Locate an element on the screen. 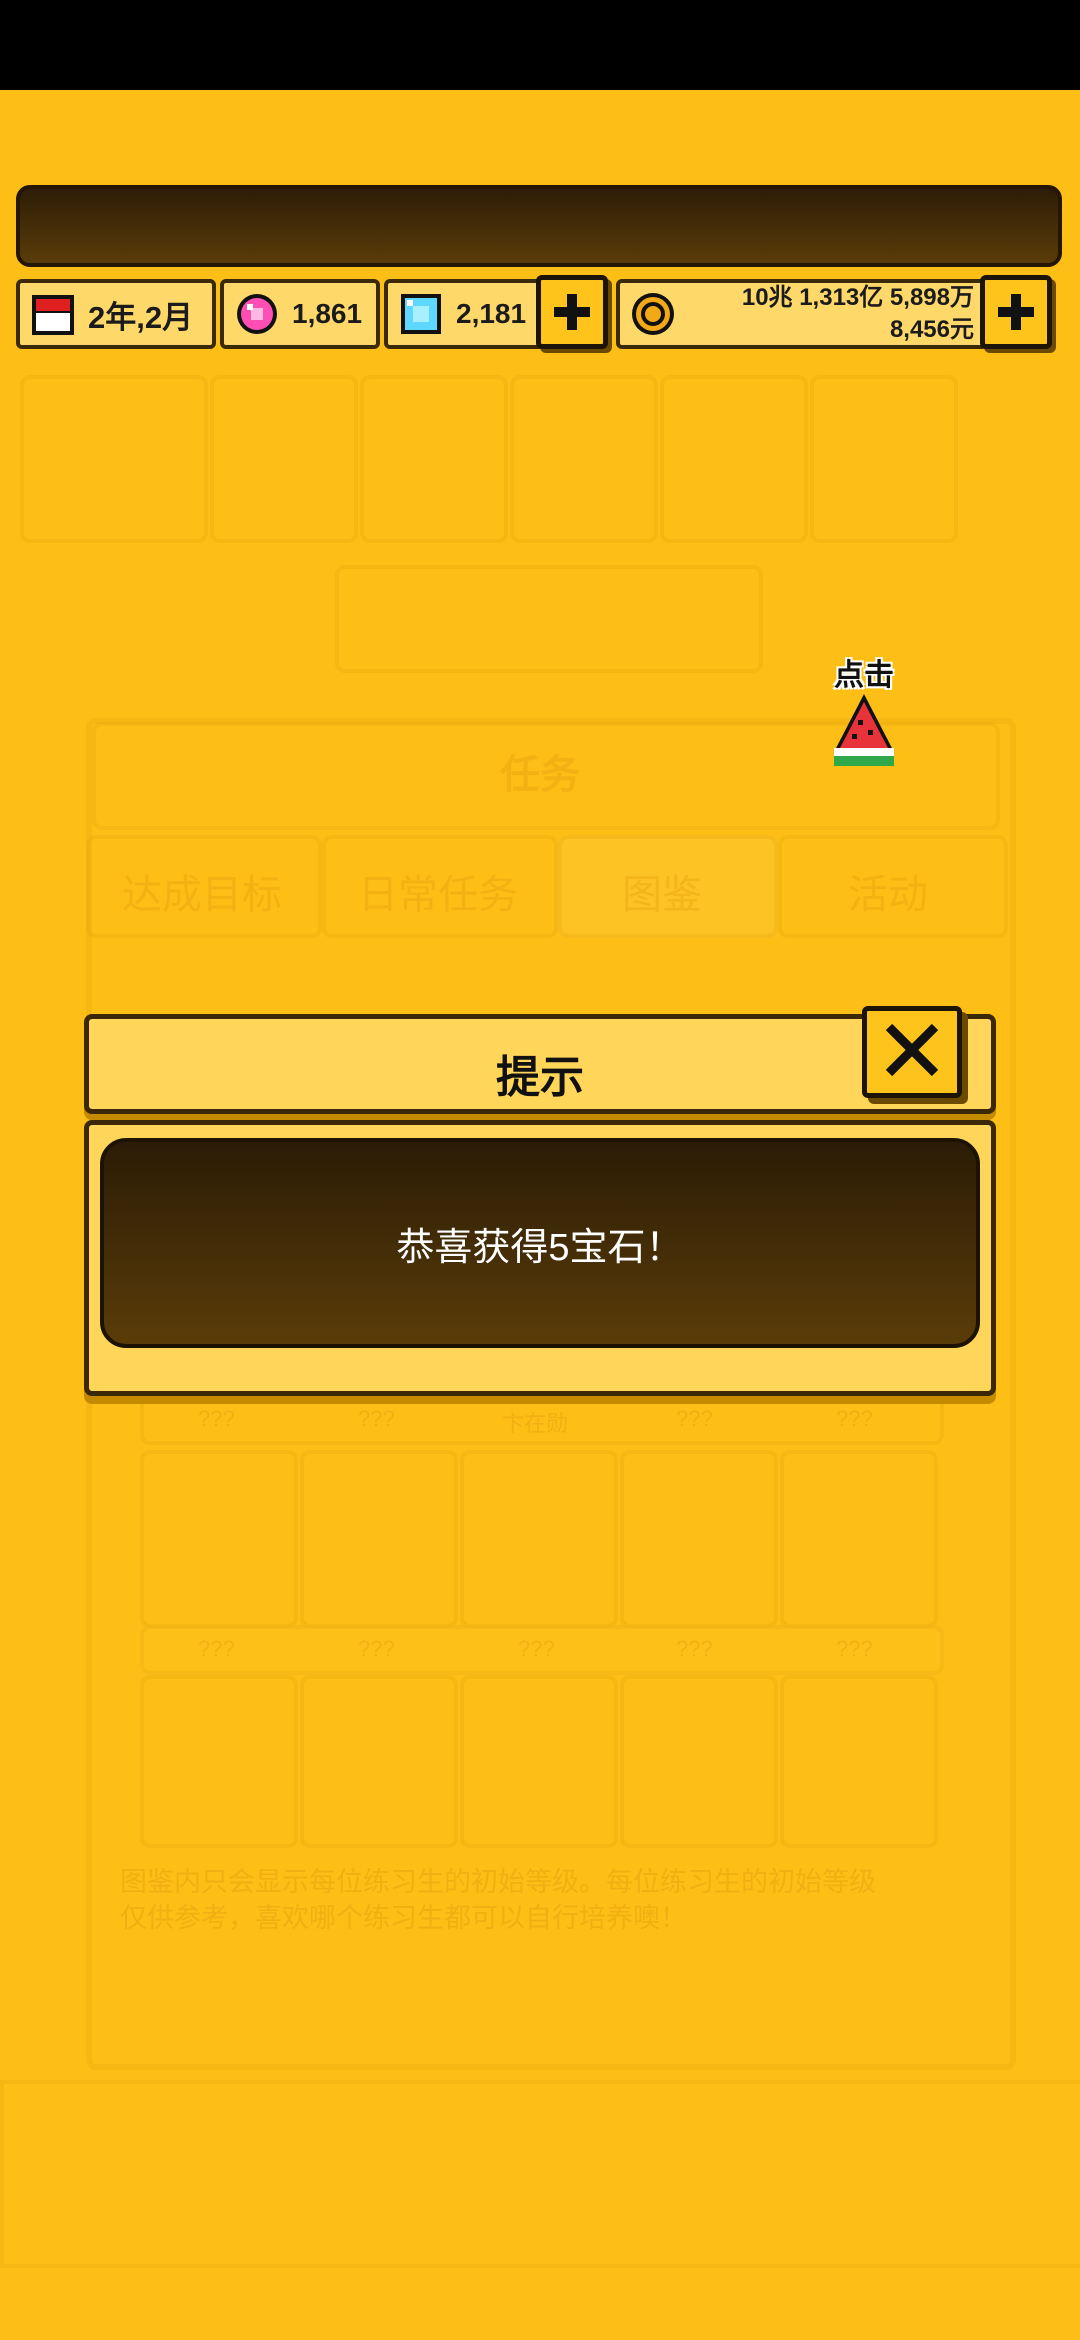 The image size is (1080, 2340). pink-gem-icon is located at coordinates (257, 314).